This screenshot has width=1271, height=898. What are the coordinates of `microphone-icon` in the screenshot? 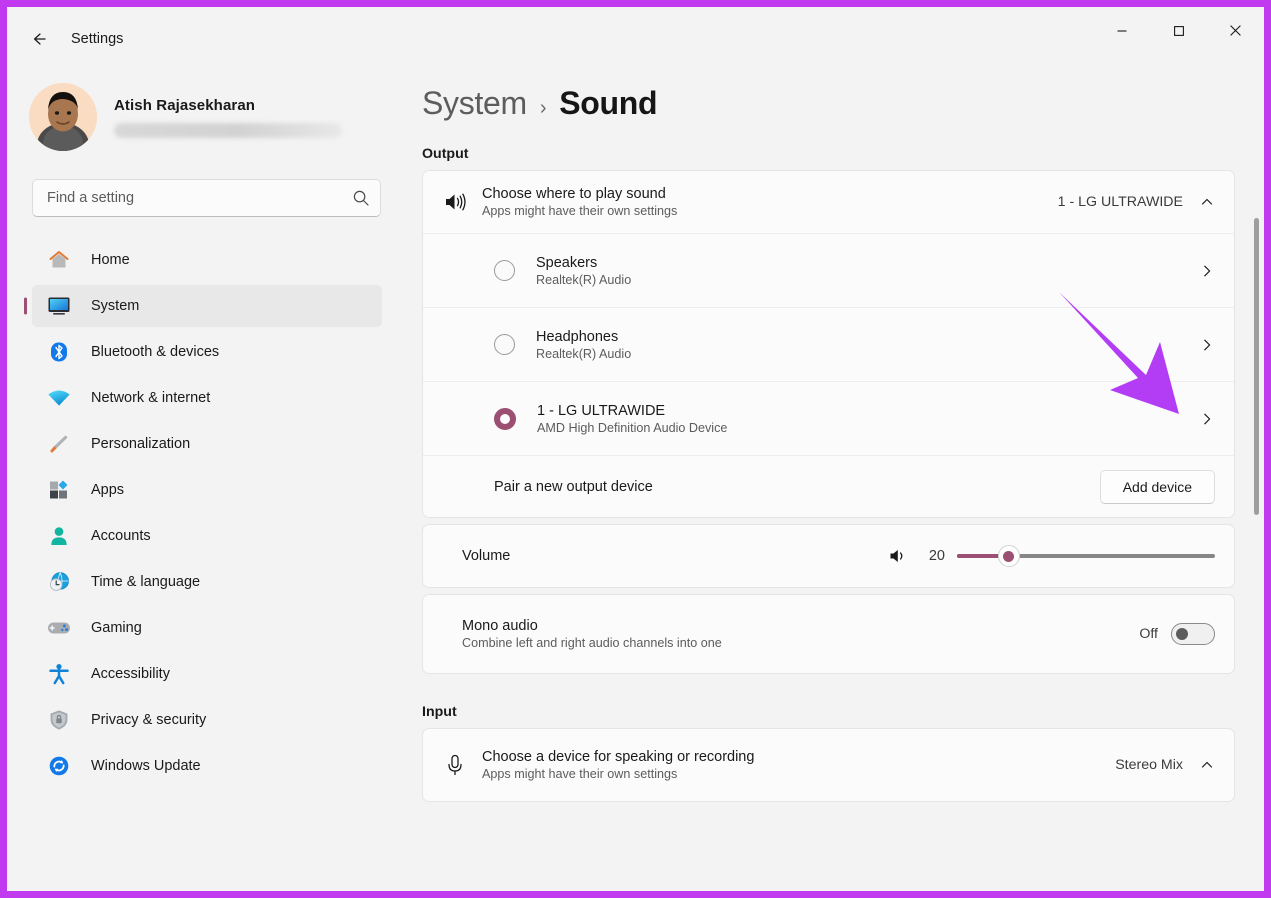 It's located at (462, 765).